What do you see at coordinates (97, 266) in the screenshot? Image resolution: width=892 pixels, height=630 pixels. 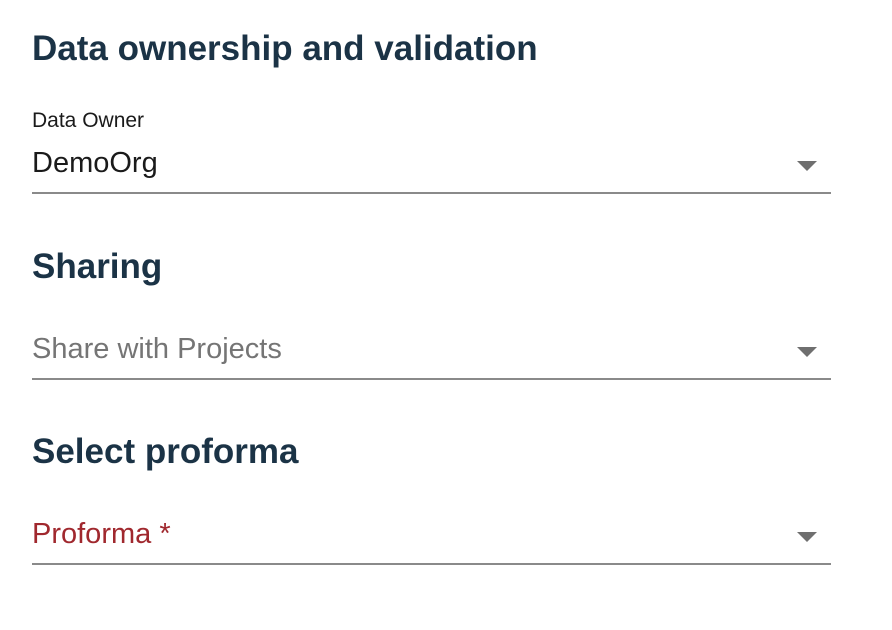 I see `sharing-section-title: Sharing` at bounding box center [97, 266].